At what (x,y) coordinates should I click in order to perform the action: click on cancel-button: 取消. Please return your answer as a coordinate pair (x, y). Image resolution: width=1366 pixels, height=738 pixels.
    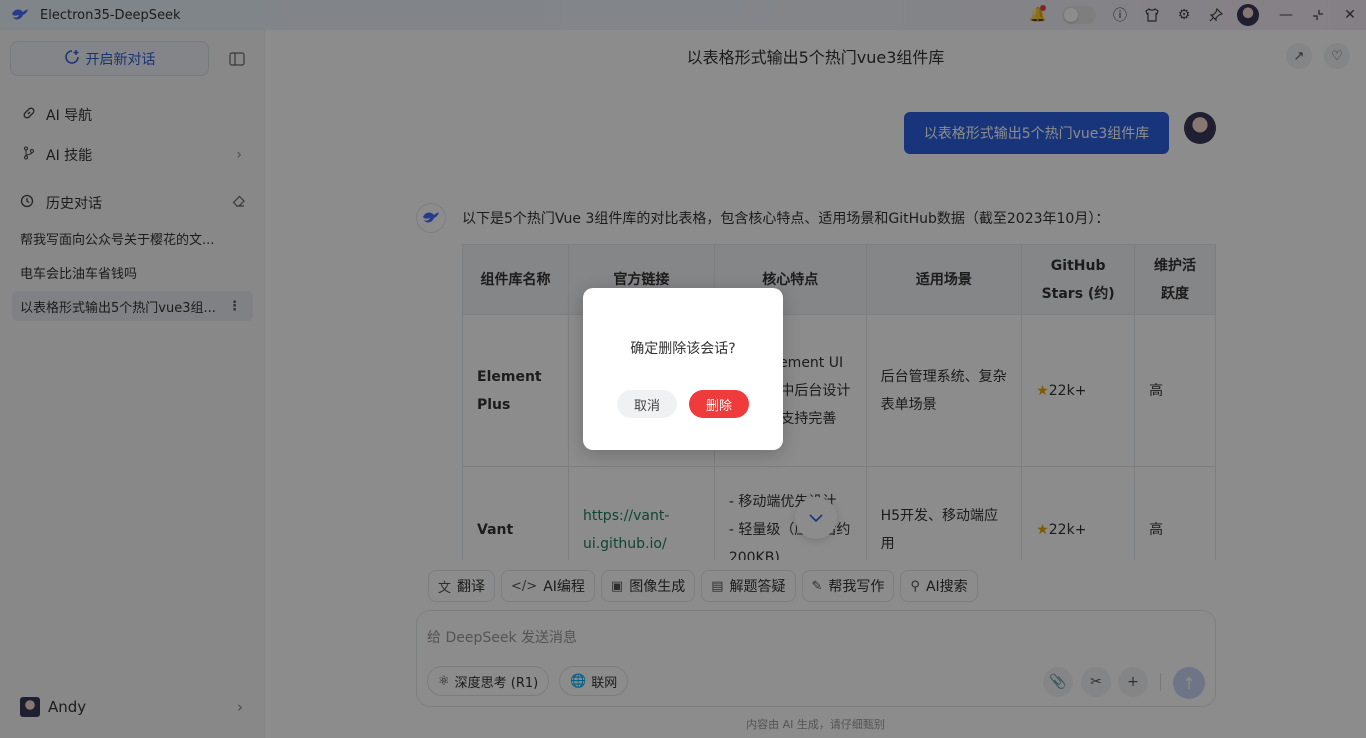
    Looking at the image, I should click on (647, 404).